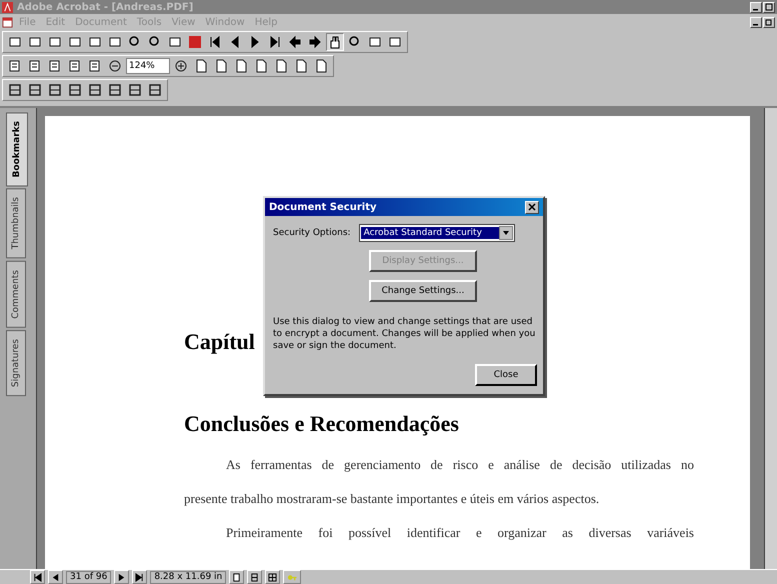 The height and width of the screenshot is (584, 777). Describe the element at coordinates (272, 577) in the screenshot. I see `facing-pages-icon` at that location.